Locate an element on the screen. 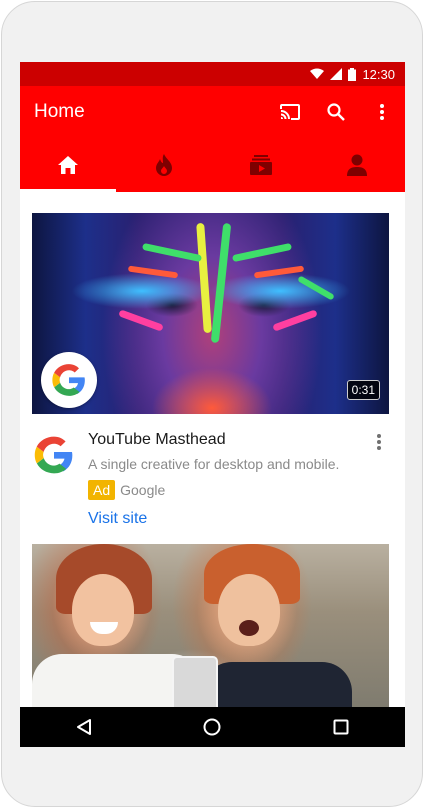 Image resolution: width=424 pixels, height=808 pixels. advertiser-logo-icon is located at coordinates (54, 455).